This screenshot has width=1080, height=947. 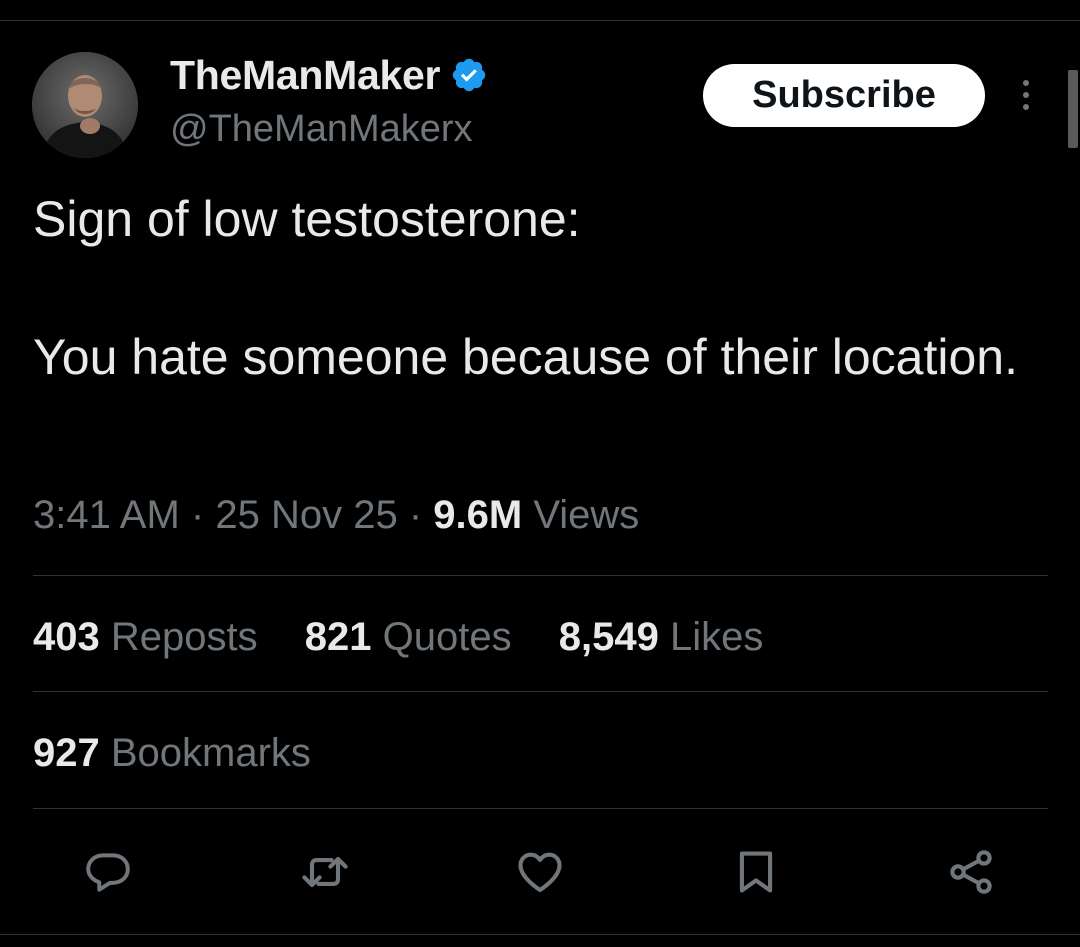 What do you see at coordinates (540, 20) in the screenshot?
I see `top-divider` at bounding box center [540, 20].